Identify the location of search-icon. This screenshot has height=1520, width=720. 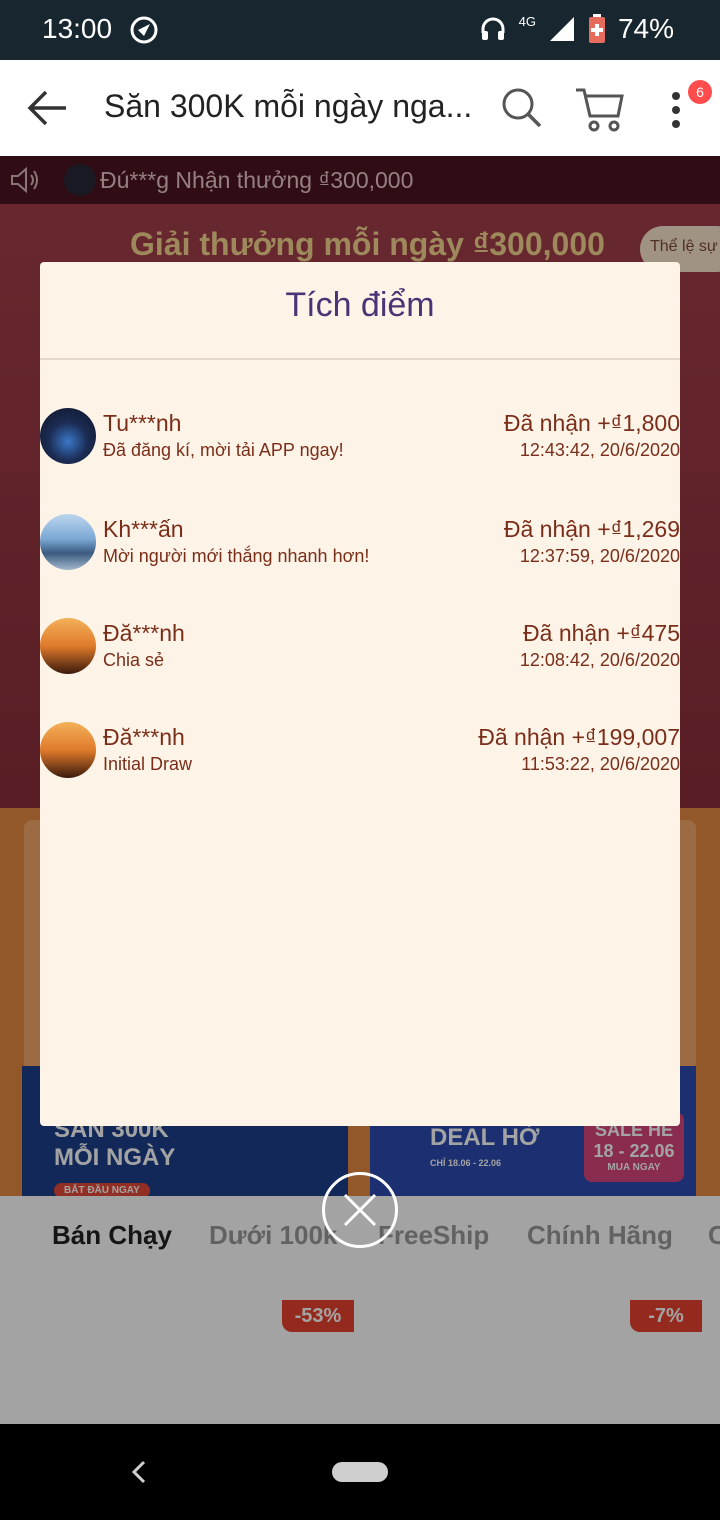
(522, 108).